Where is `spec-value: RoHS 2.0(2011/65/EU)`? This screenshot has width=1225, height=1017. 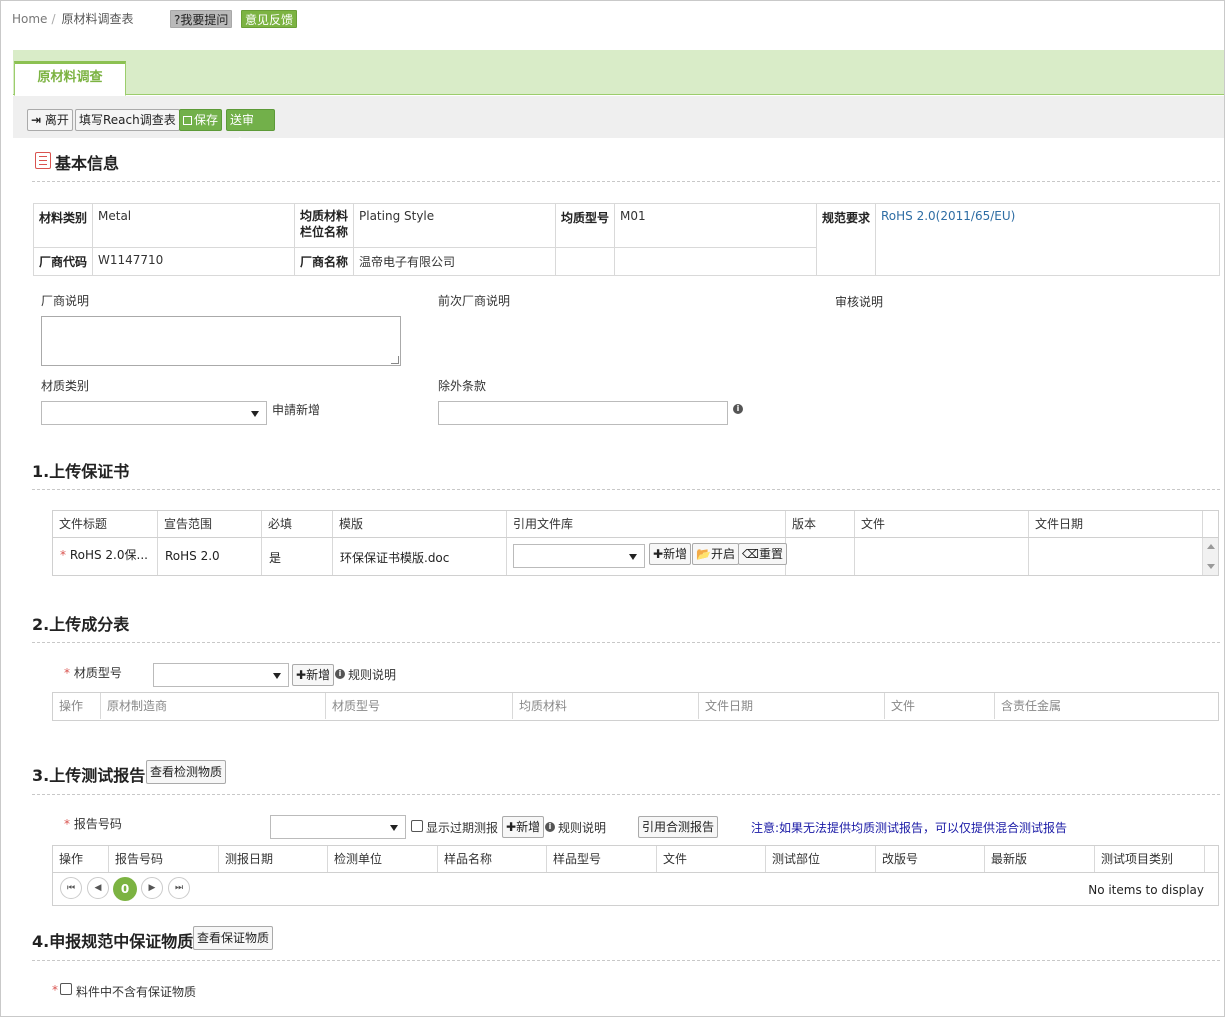
spec-value: RoHS 2.0(2011/65/EU) is located at coordinates (1047, 239).